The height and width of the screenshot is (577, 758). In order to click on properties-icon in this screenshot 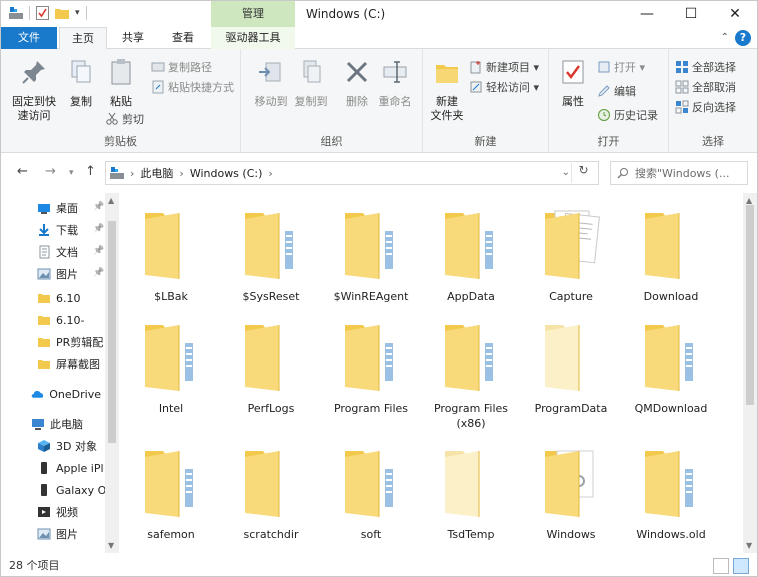, I will do `click(42, 13)`.